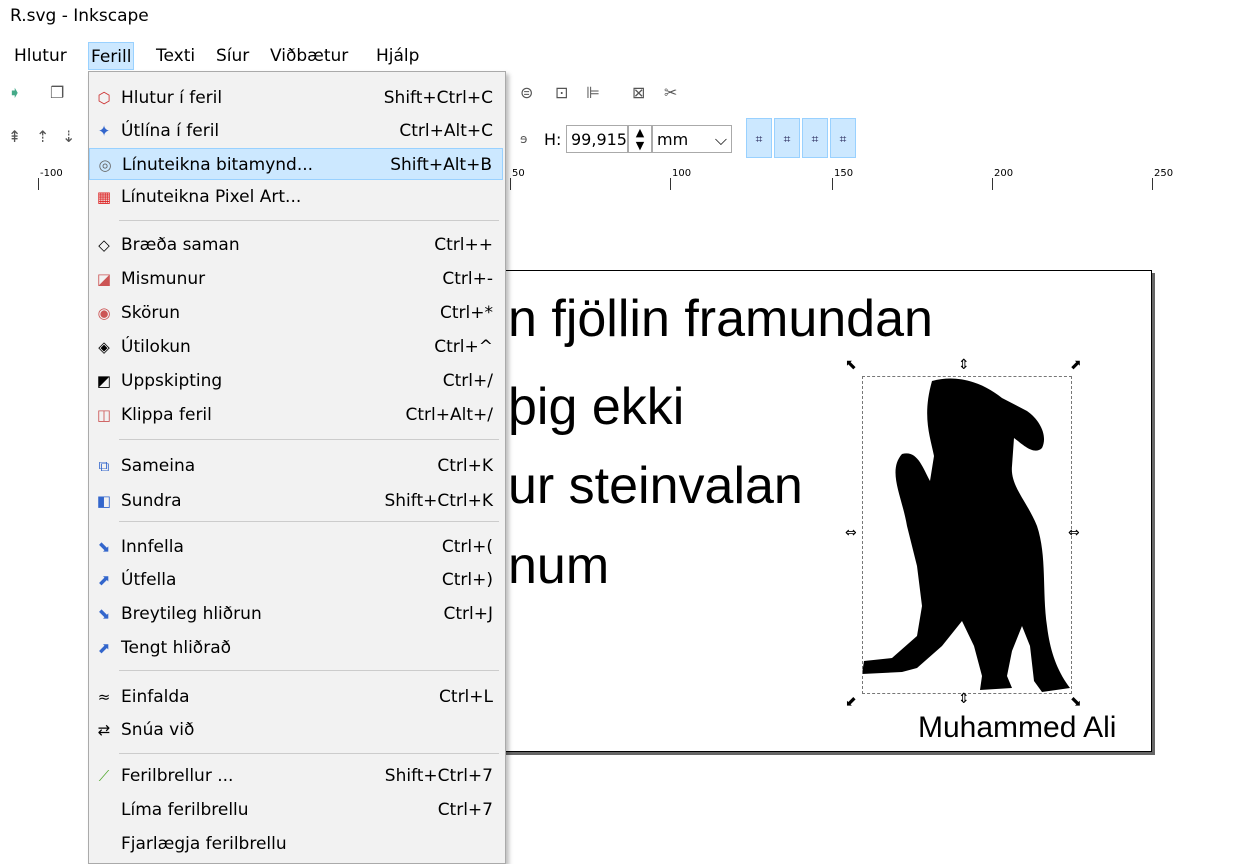  What do you see at coordinates (104, 415) in the screenshot?
I see `cut-path-icon: ◫` at bounding box center [104, 415].